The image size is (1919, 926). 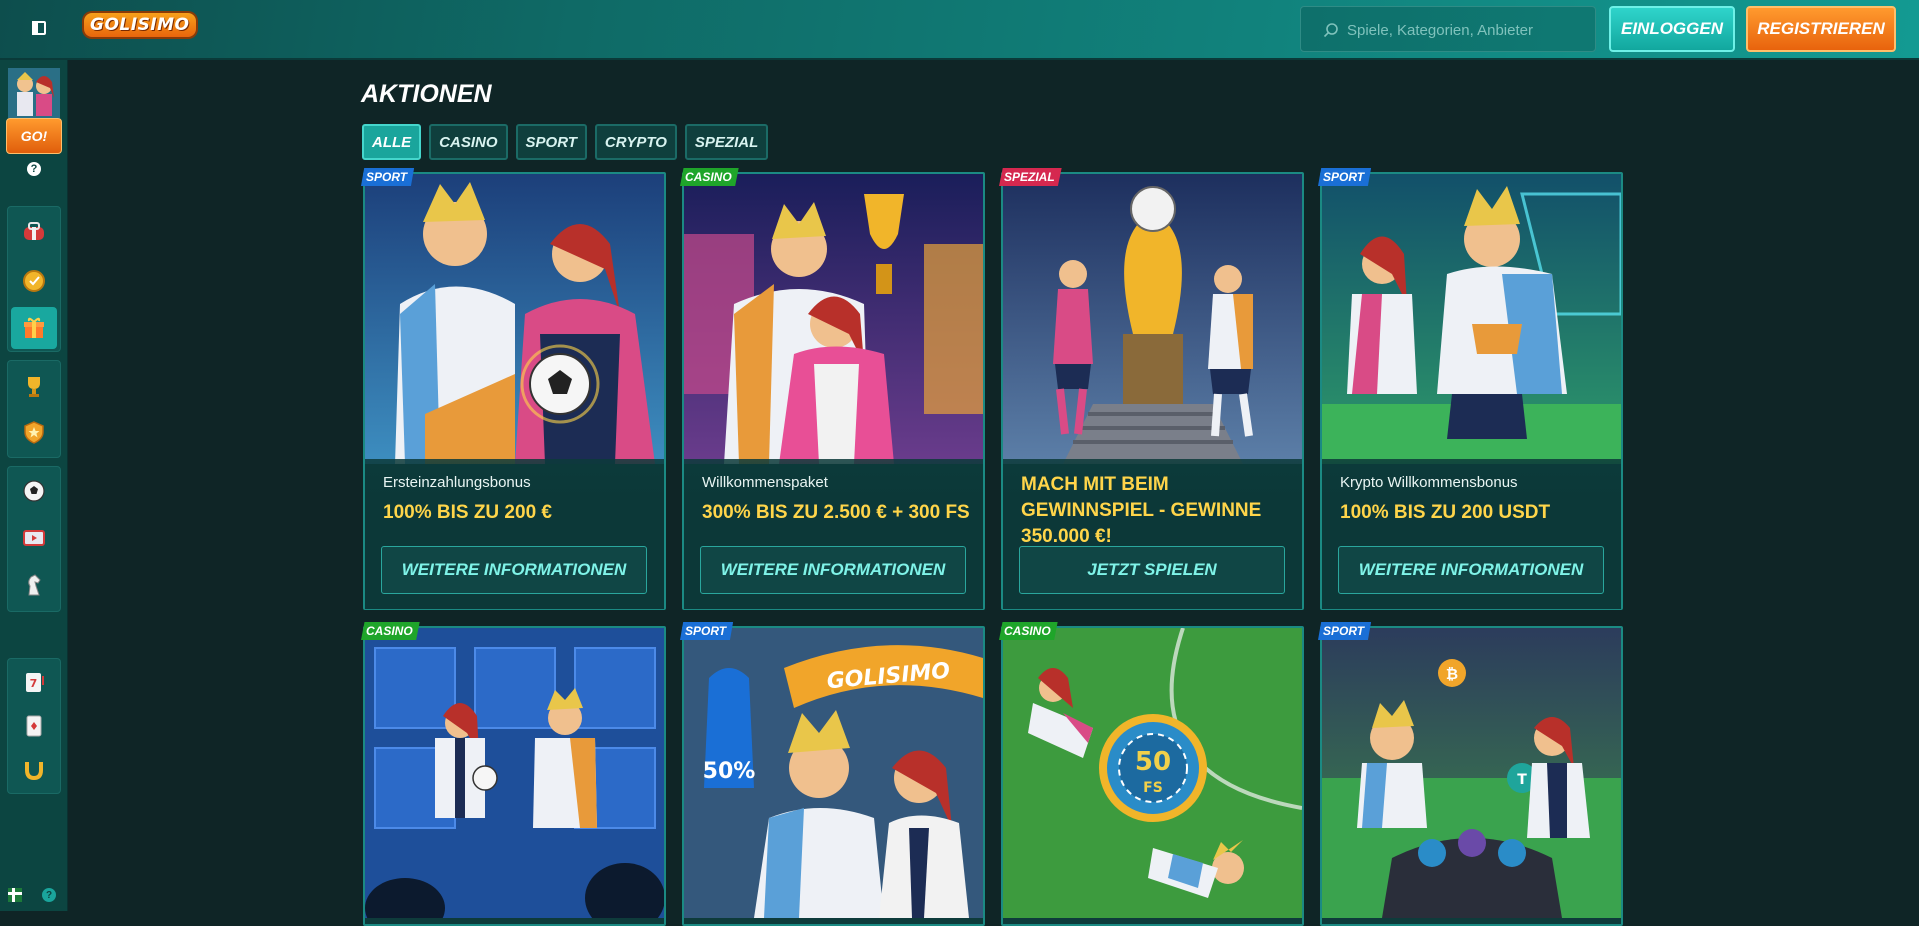 What do you see at coordinates (392, 142) in the screenshot?
I see `tab-all: ALLE` at bounding box center [392, 142].